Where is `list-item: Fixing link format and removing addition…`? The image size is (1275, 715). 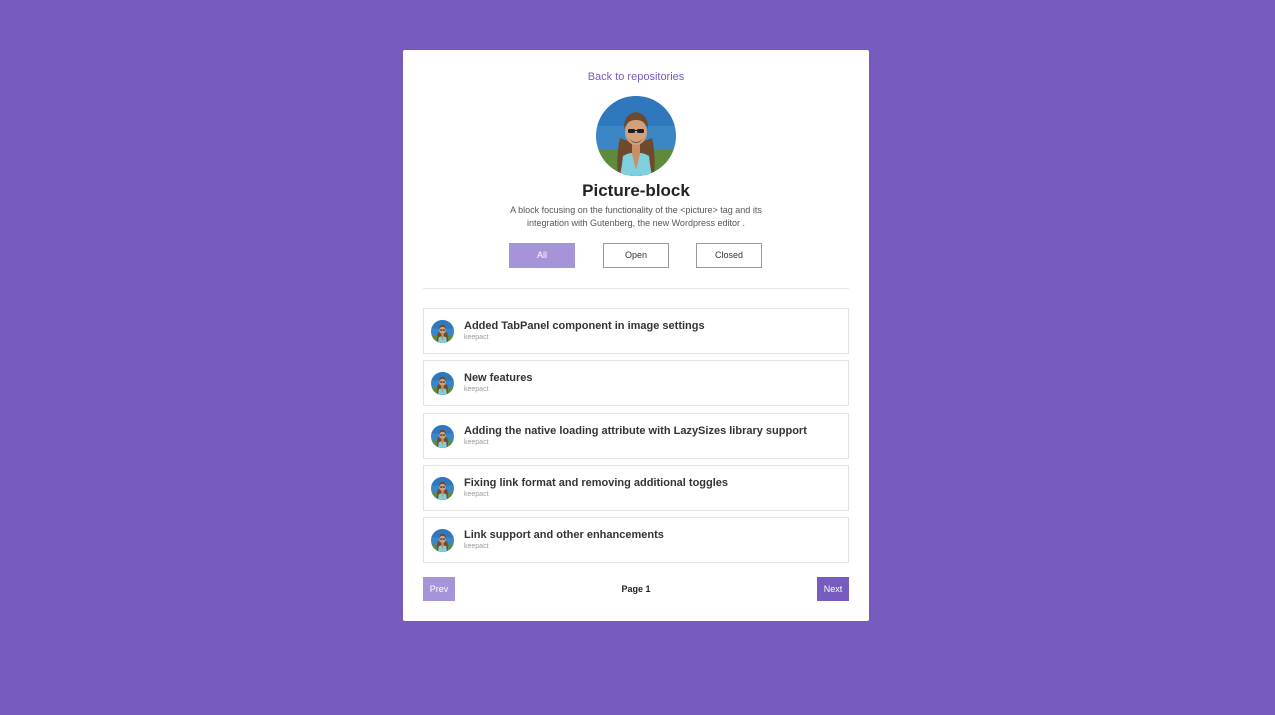
list-item: Fixing link format and removing addition… is located at coordinates (636, 488).